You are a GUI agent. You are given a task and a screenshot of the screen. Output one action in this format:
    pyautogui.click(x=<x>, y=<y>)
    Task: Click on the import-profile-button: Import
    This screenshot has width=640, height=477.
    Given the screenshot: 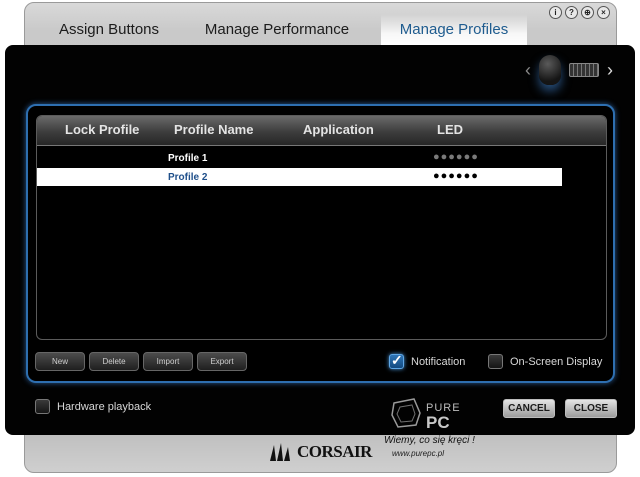 What is the action you would take?
    pyautogui.click(x=168, y=361)
    